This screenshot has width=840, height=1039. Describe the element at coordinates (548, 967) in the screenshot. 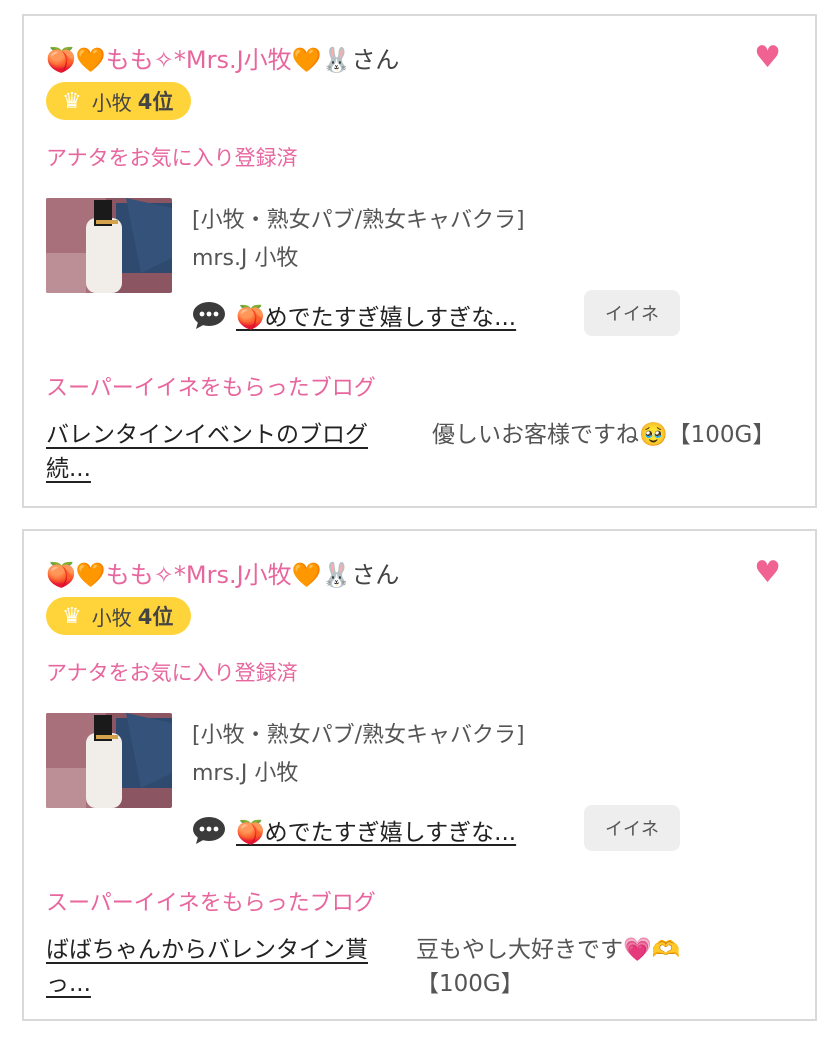

I see `blog-message: 豆もやし大好きです💗🫶【100G】` at that location.